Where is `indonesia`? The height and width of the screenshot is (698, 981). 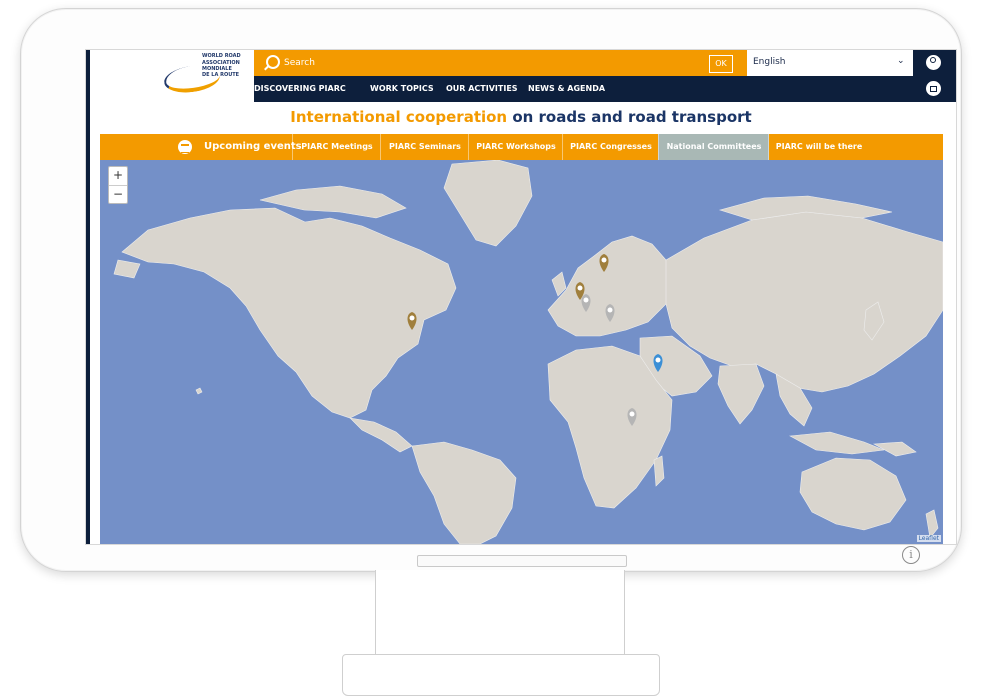 indonesia is located at coordinates (836, 443).